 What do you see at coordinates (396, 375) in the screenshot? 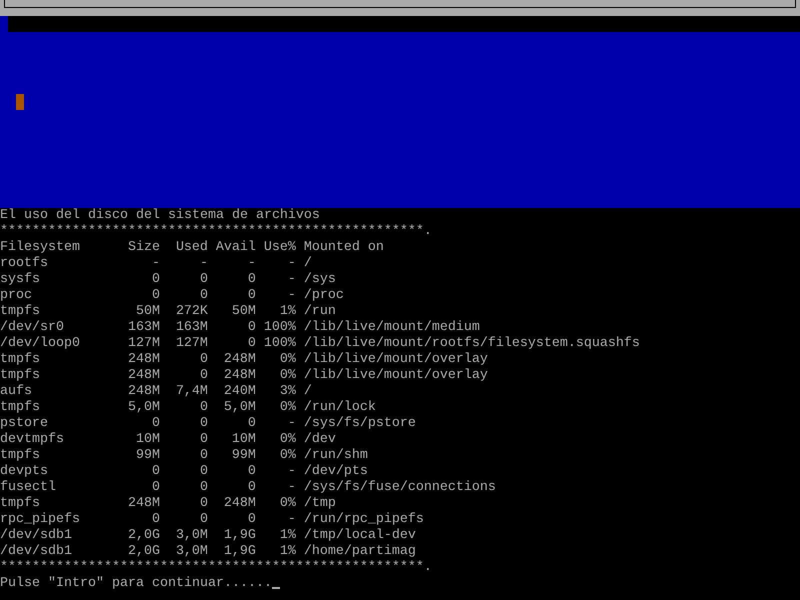
I see `table-cell: /lib/live/mount/overlay` at bounding box center [396, 375].